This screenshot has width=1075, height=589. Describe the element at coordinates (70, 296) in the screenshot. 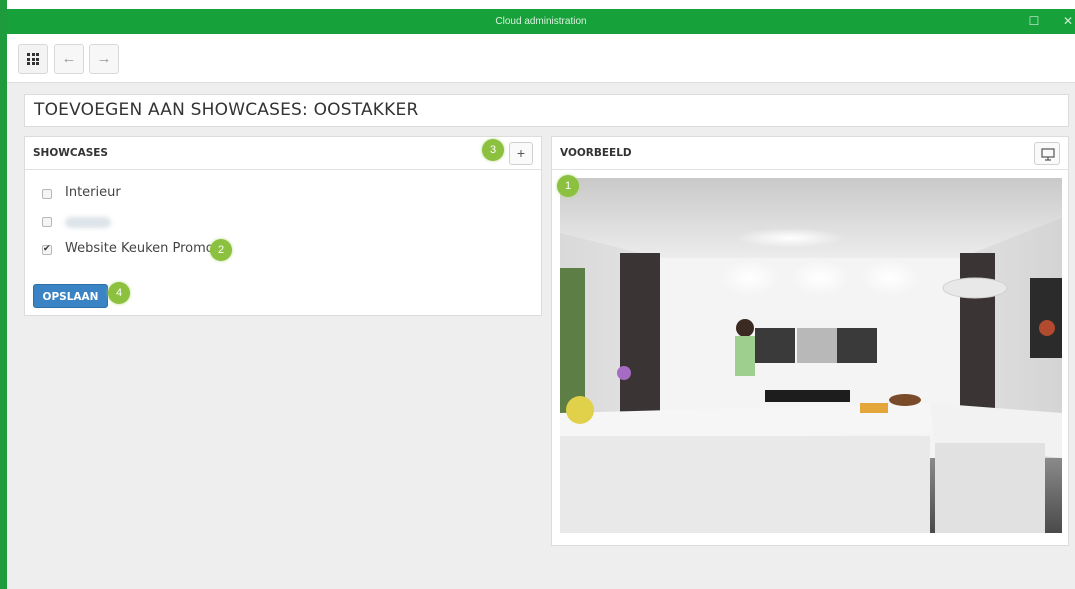

I see `save-button: OPSLAAN` at that location.